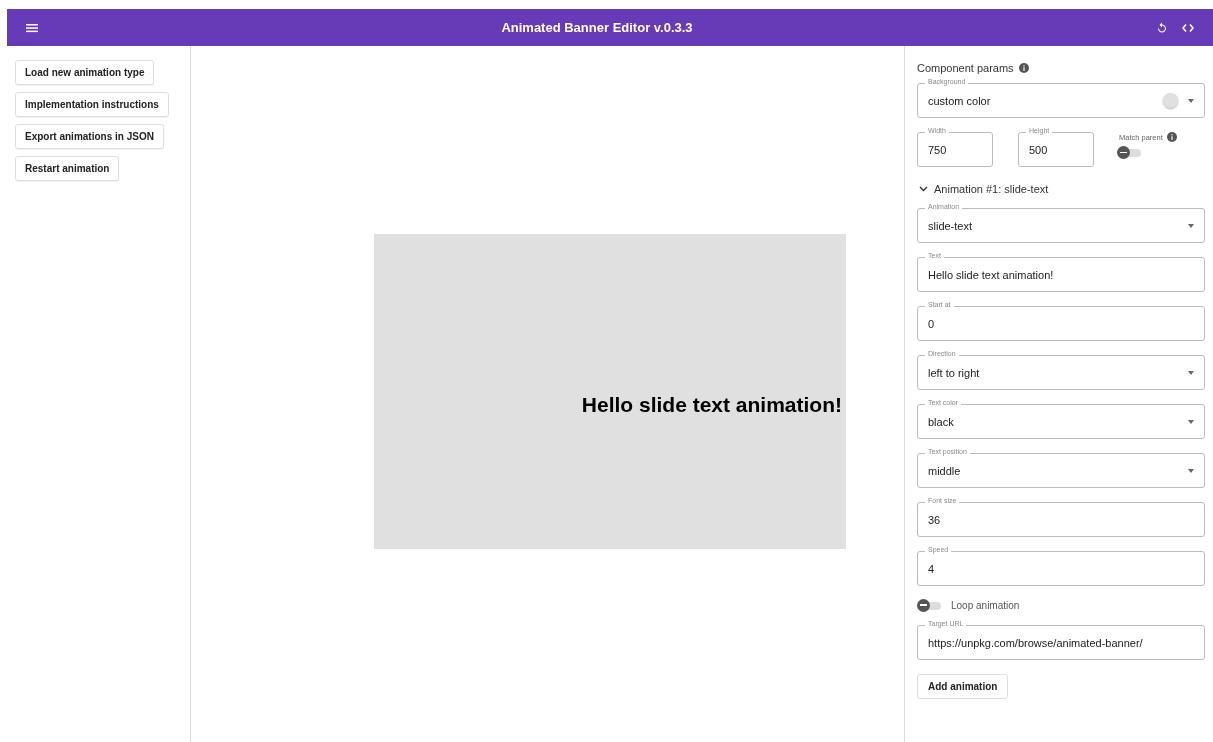  What do you see at coordinates (991, 274) in the screenshot?
I see `field-value: Hello slide text animation!` at bounding box center [991, 274].